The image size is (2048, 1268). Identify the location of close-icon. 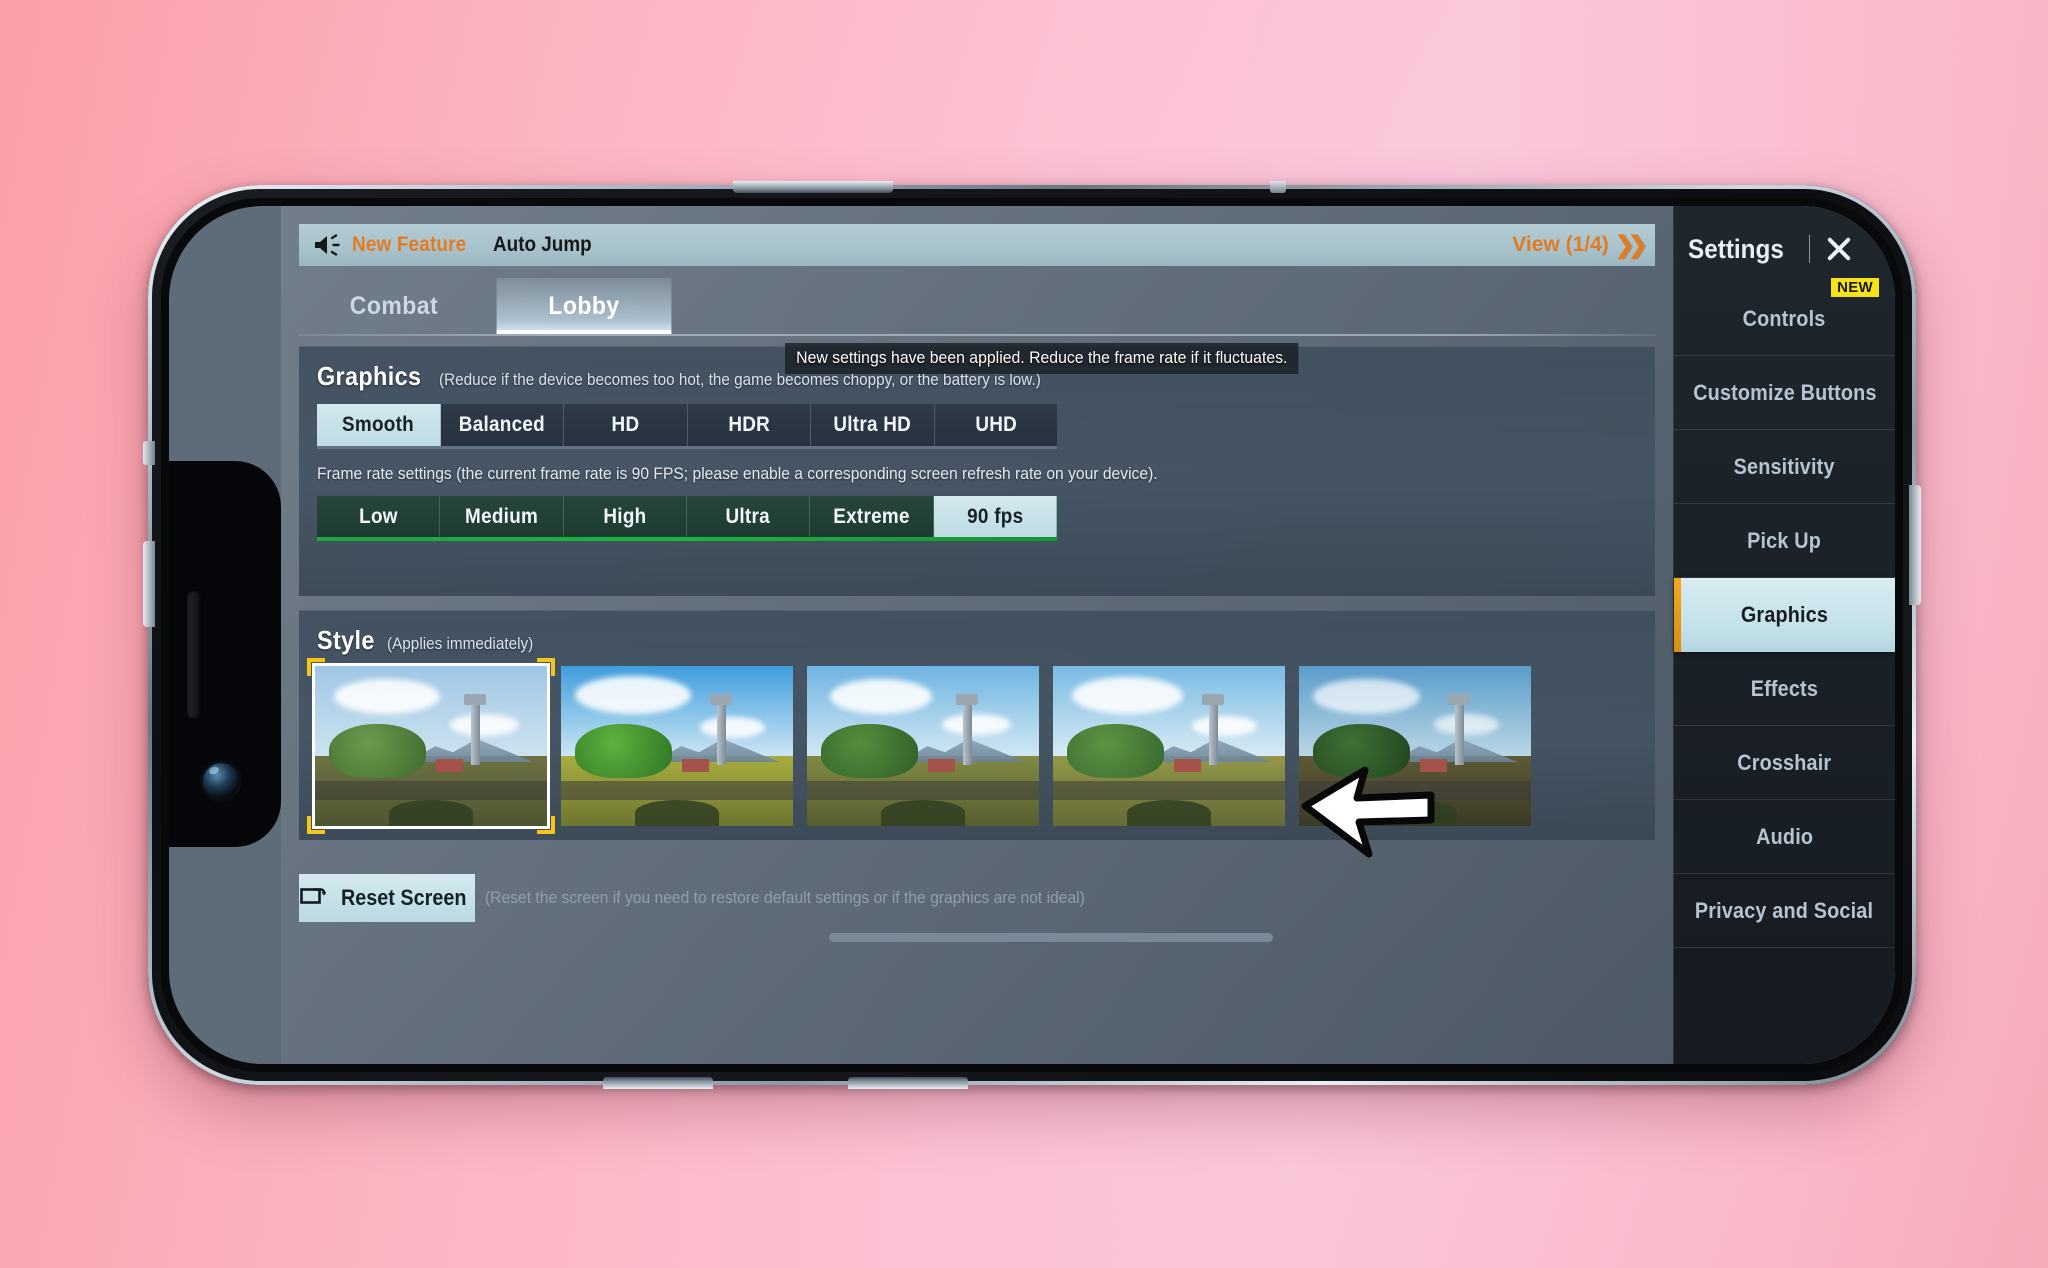
(1839, 249).